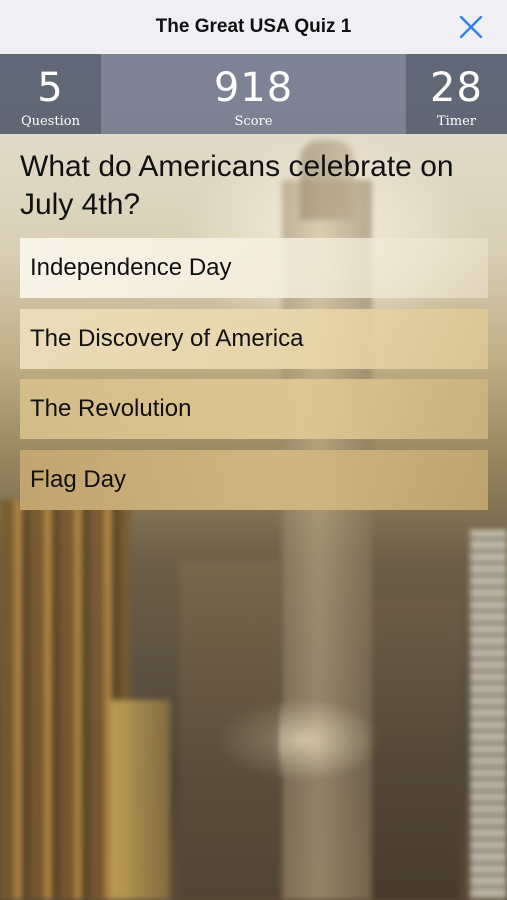  I want to click on answer-button-3: The Revolution, so click(254, 409).